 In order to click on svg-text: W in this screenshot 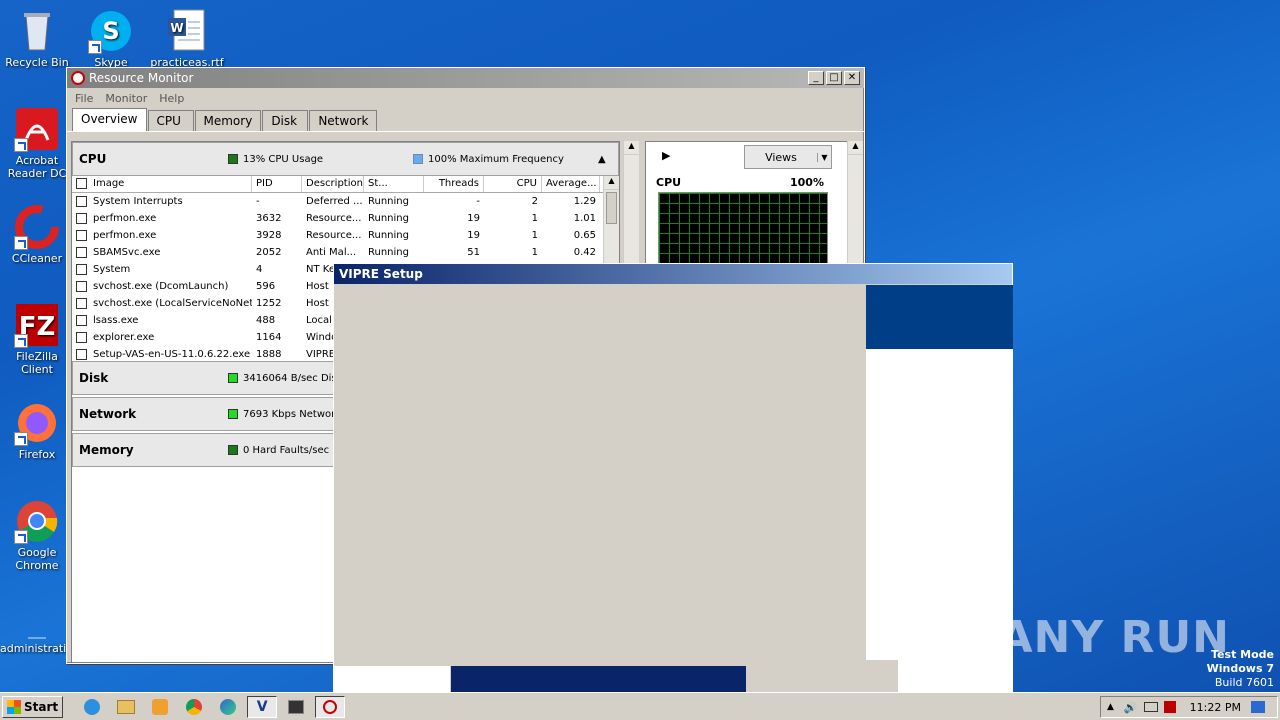, I will do `click(176, 28)`.